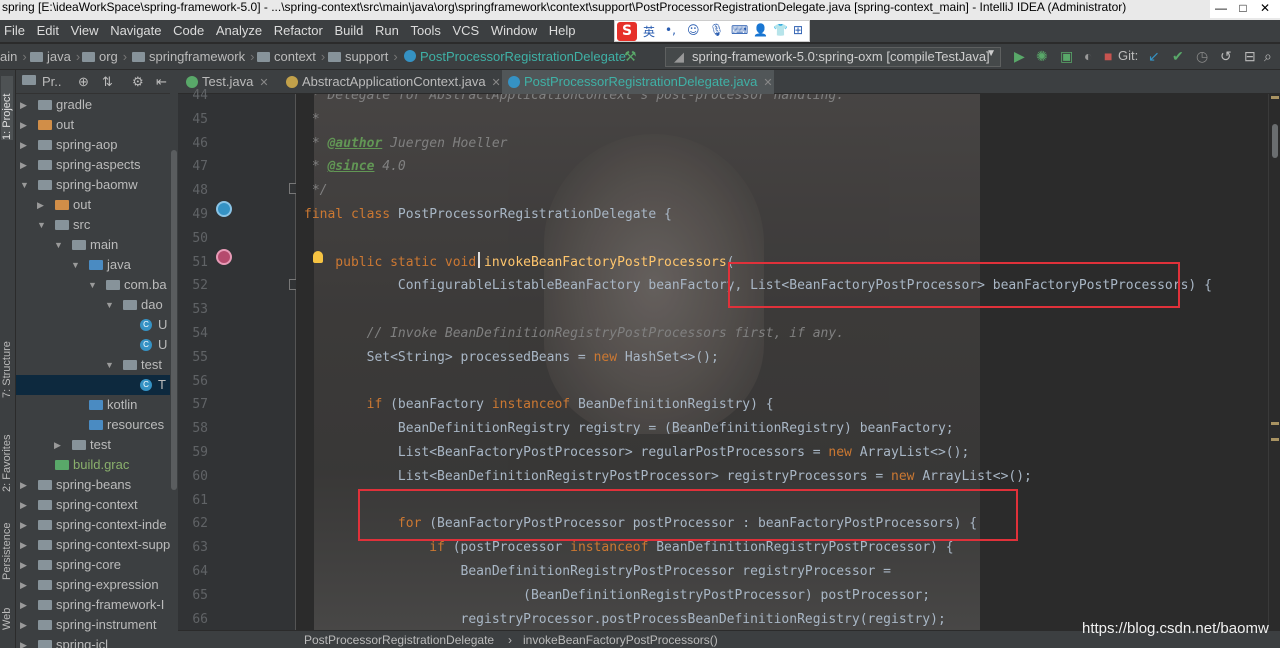 The height and width of the screenshot is (648, 1280). Describe the element at coordinates (161, 82) in the screenshot. I see `hide-panel-icon: ⇤` at that location.